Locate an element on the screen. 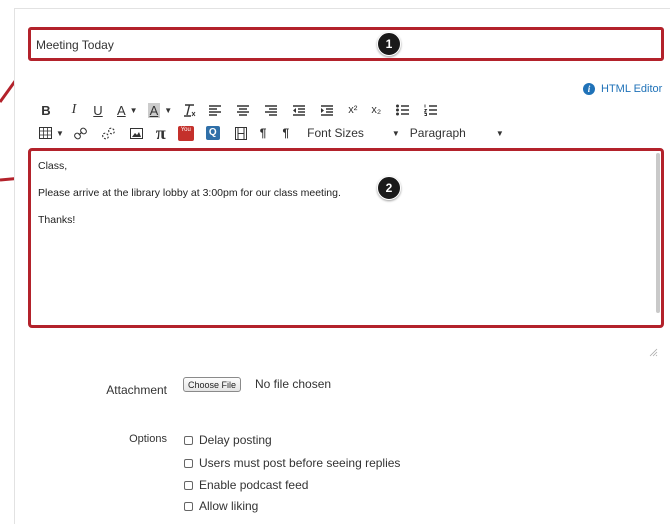 The image size is (670, 524). image-icon is located at coordinates (137, 133).